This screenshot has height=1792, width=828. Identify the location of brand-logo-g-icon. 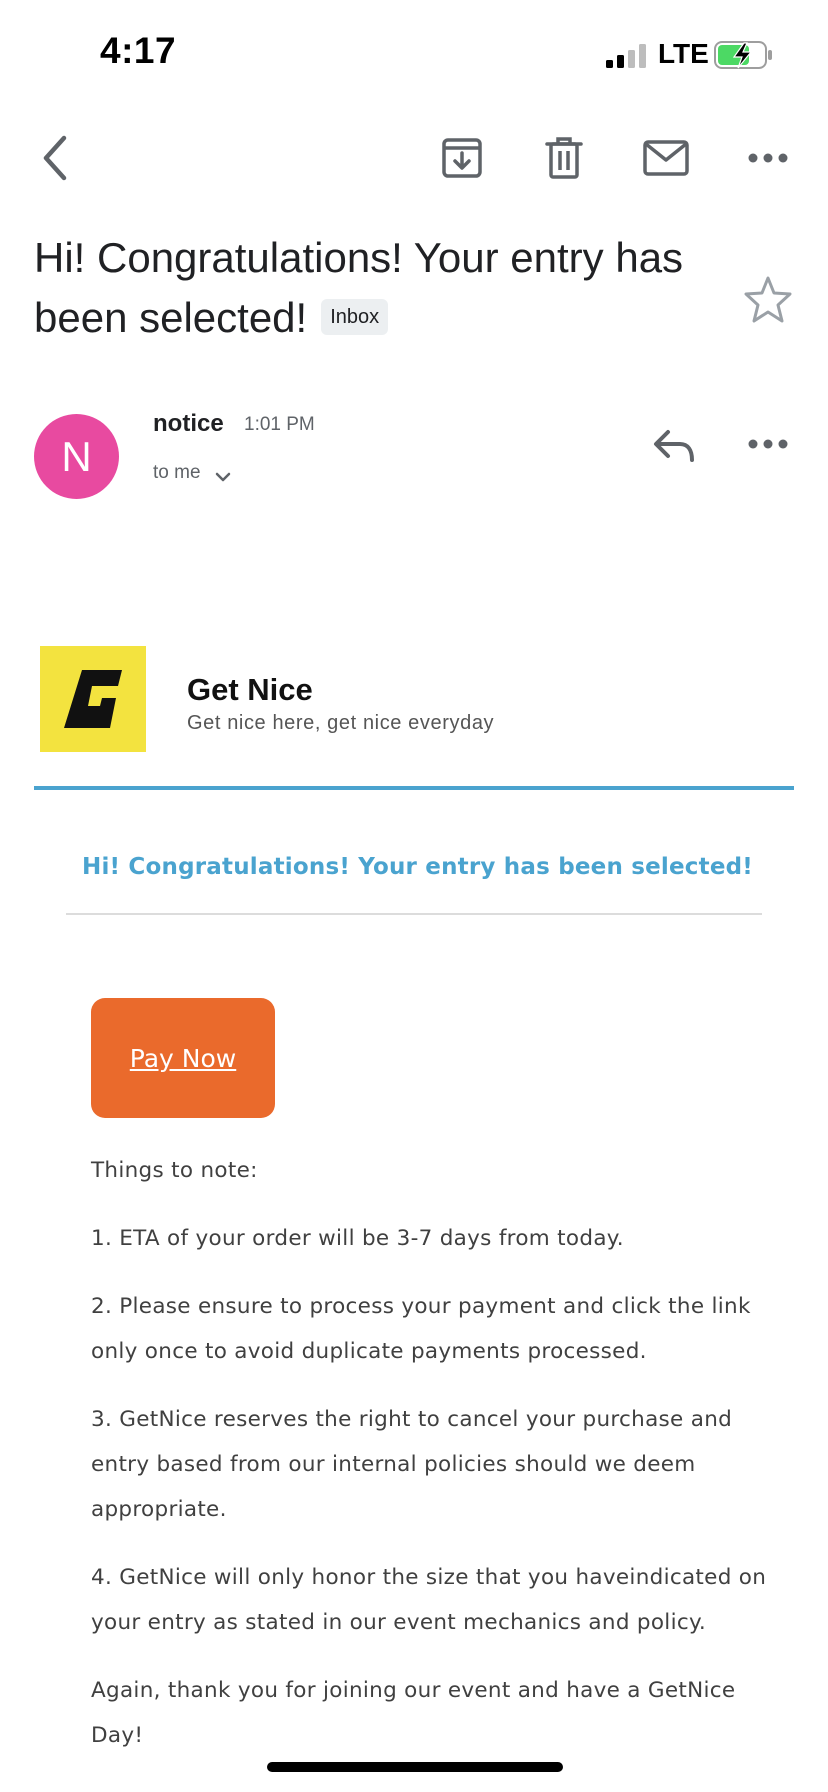
(93, 699).